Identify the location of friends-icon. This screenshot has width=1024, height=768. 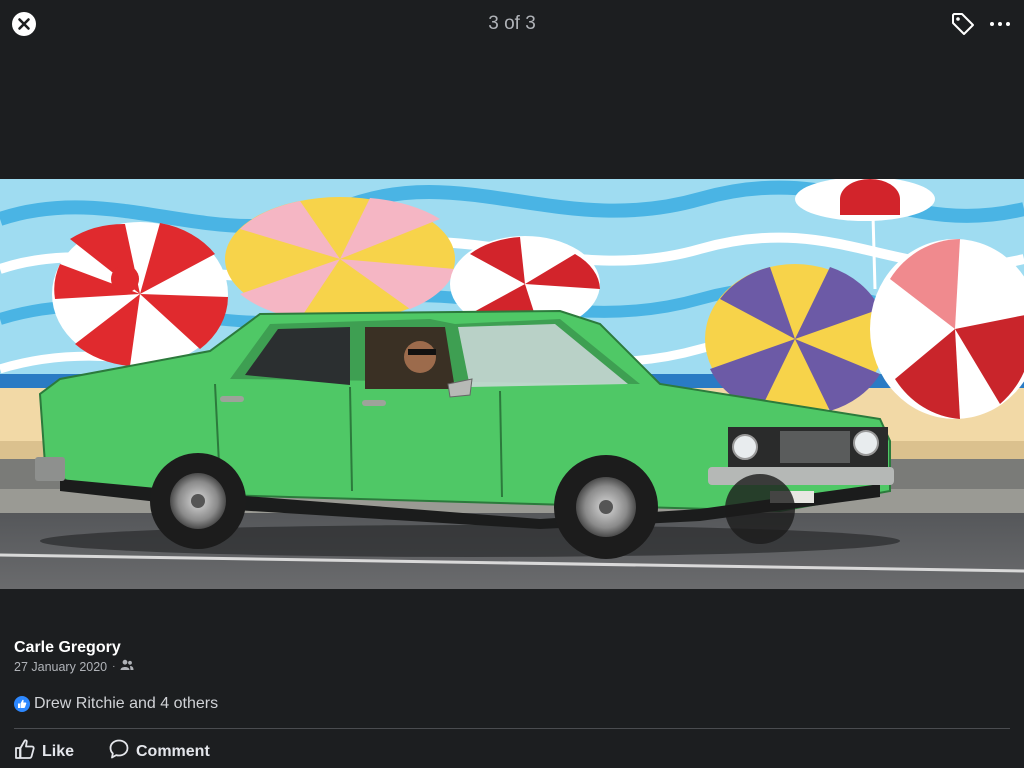
(127, 666).